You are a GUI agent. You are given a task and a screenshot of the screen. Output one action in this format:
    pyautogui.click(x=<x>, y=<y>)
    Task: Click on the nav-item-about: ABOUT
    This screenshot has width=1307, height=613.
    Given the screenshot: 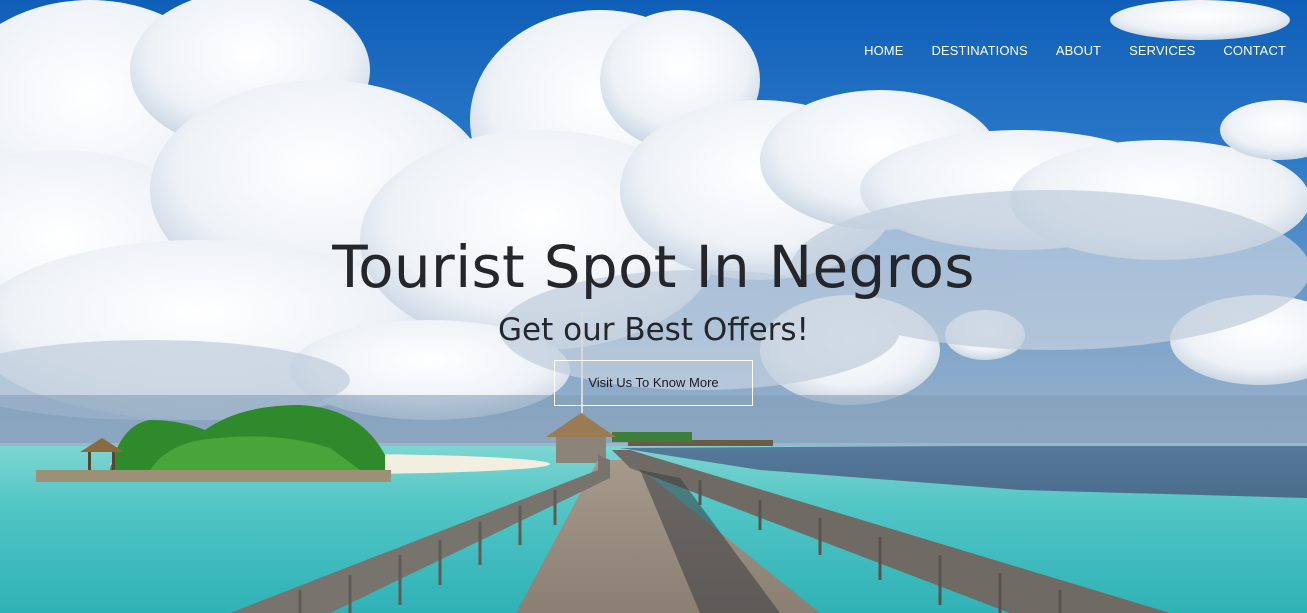 What is the action you would take?
    pyautogui.click(x=1078, y=49)
    